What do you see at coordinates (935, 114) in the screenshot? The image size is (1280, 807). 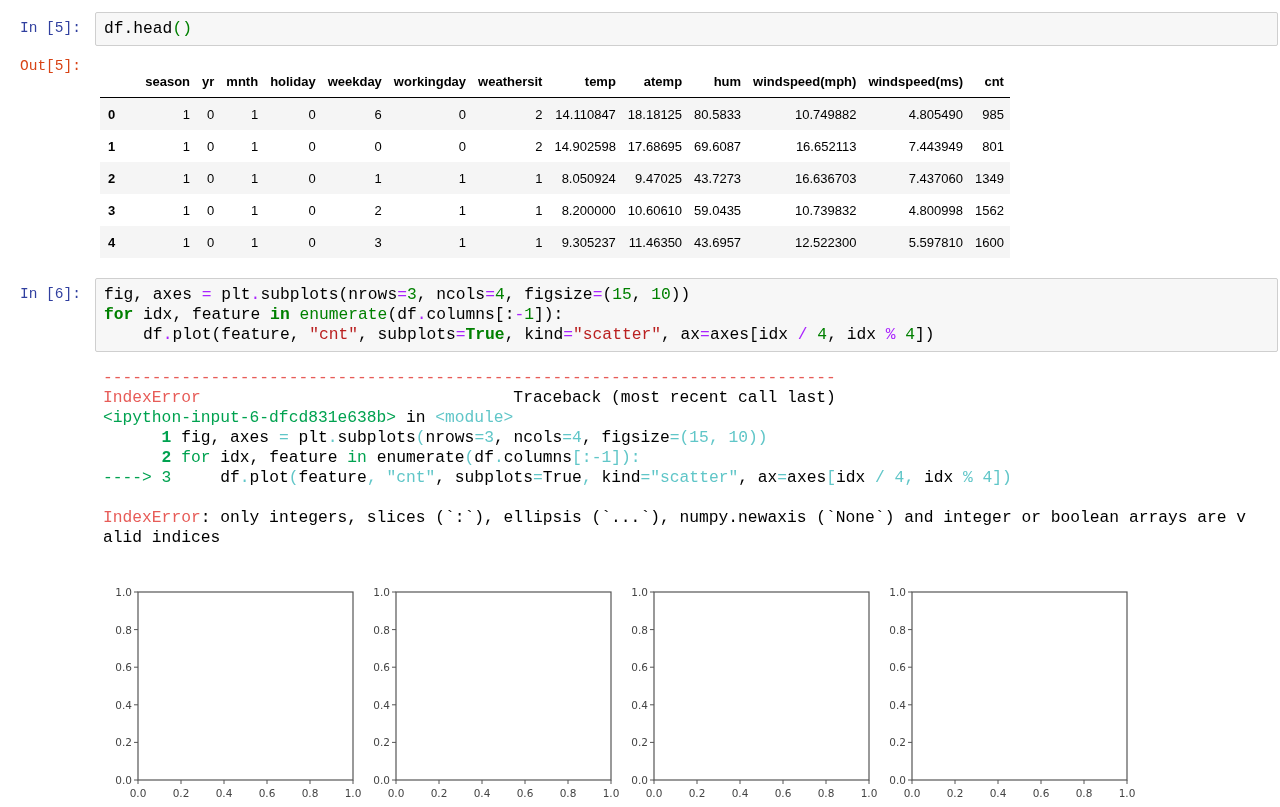 I see `table-cell: 4.805490` at bounding box center [935, 114].